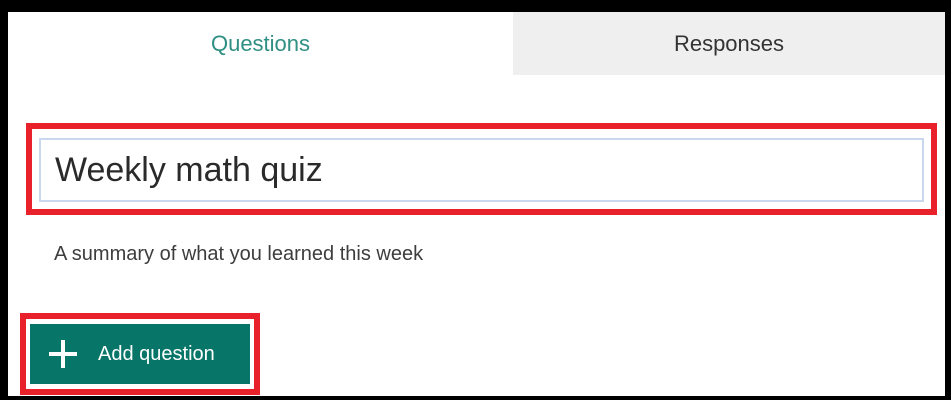  I want to click on add-question-button: Add question, so click(140, 354).